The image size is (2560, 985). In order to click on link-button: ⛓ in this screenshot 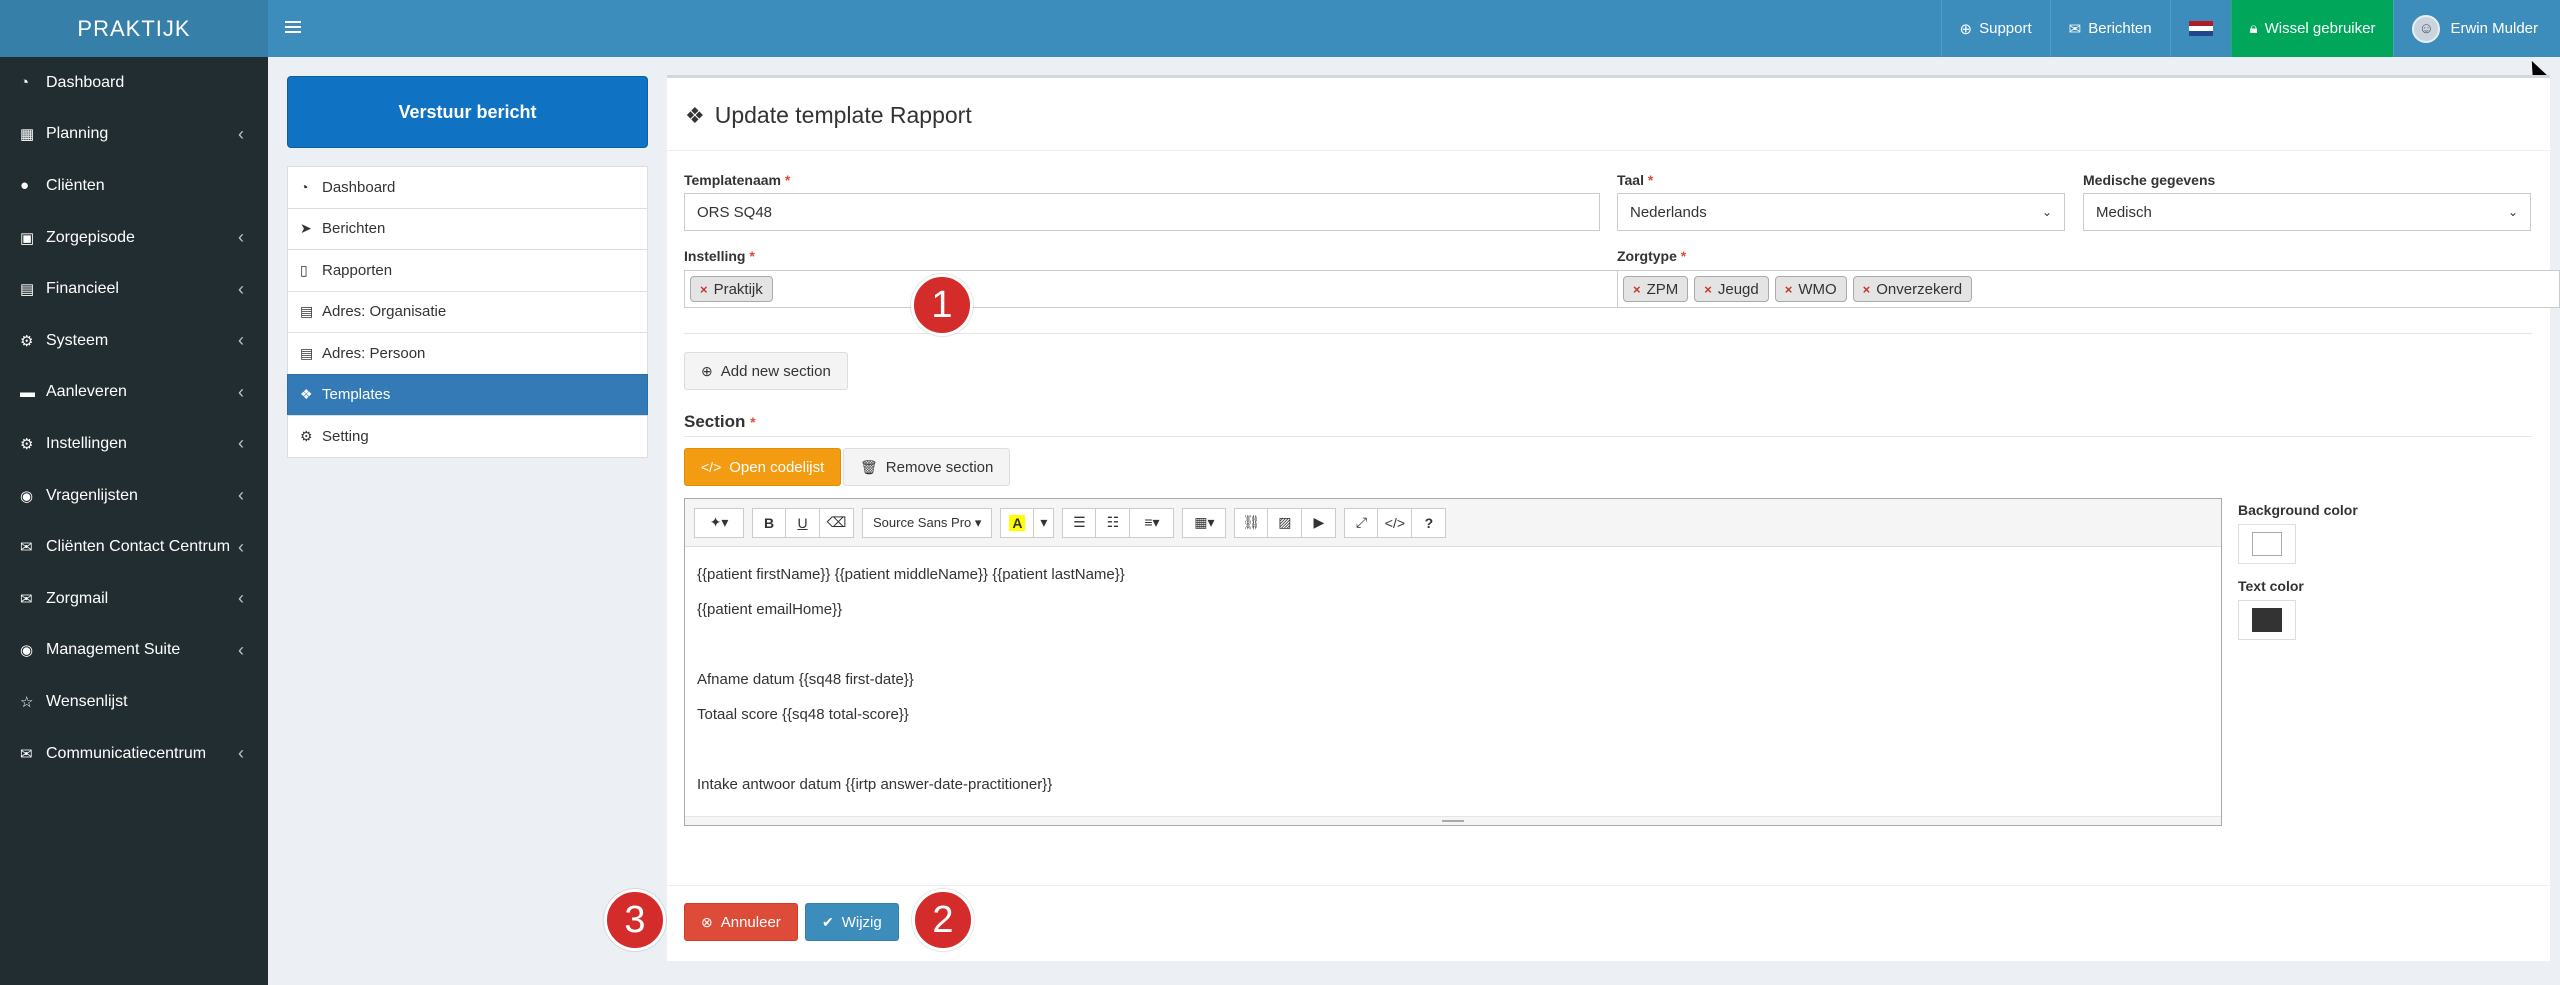, I will do `click(1251, 522)`.